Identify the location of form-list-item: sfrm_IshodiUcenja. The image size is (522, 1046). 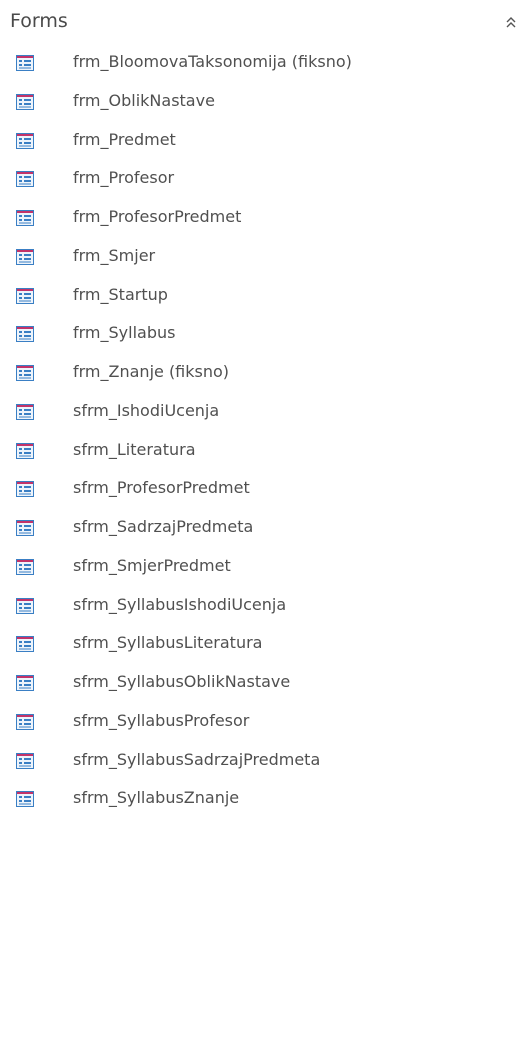
(261, 420).